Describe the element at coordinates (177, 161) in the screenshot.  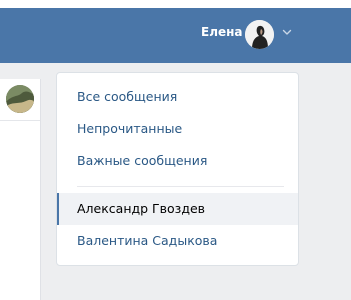
I see `menu-item-important: Важные сообщения` at that location.